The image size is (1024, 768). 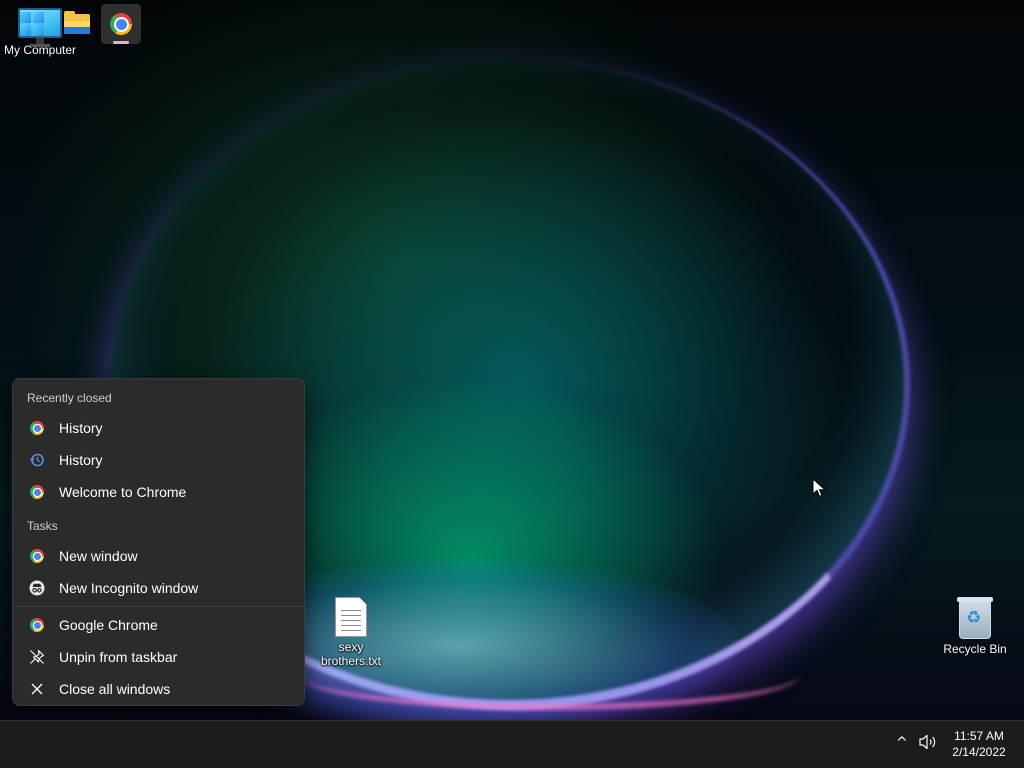 I want to click on jump-item-label: Close all windows, so click(x=115, y=689).